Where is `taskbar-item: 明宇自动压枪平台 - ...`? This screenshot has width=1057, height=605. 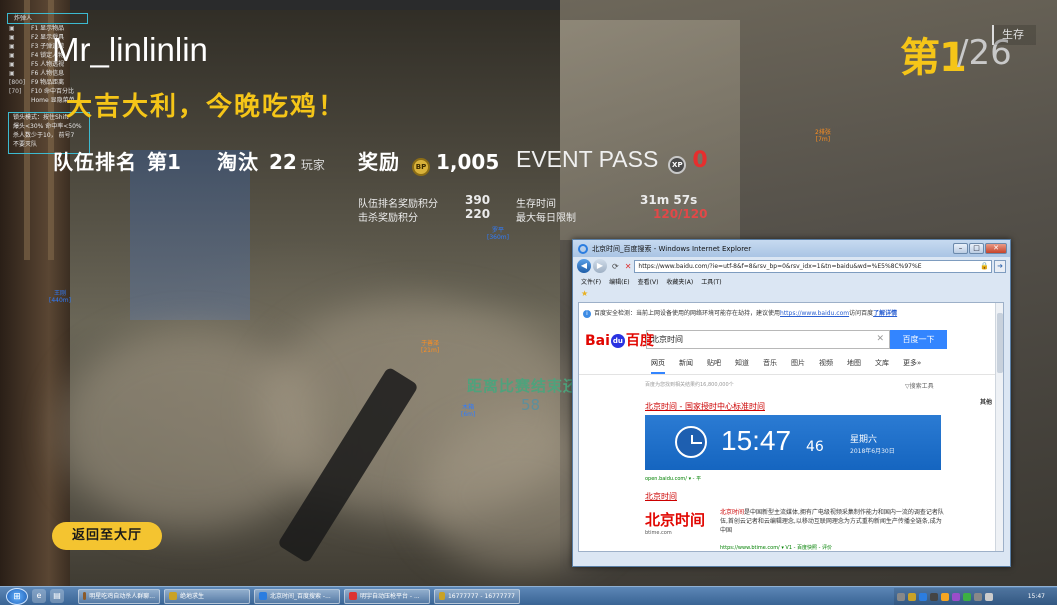
taskbar-item: 明宇自动压枪平台 - ... is located at coordinates (387, 596).